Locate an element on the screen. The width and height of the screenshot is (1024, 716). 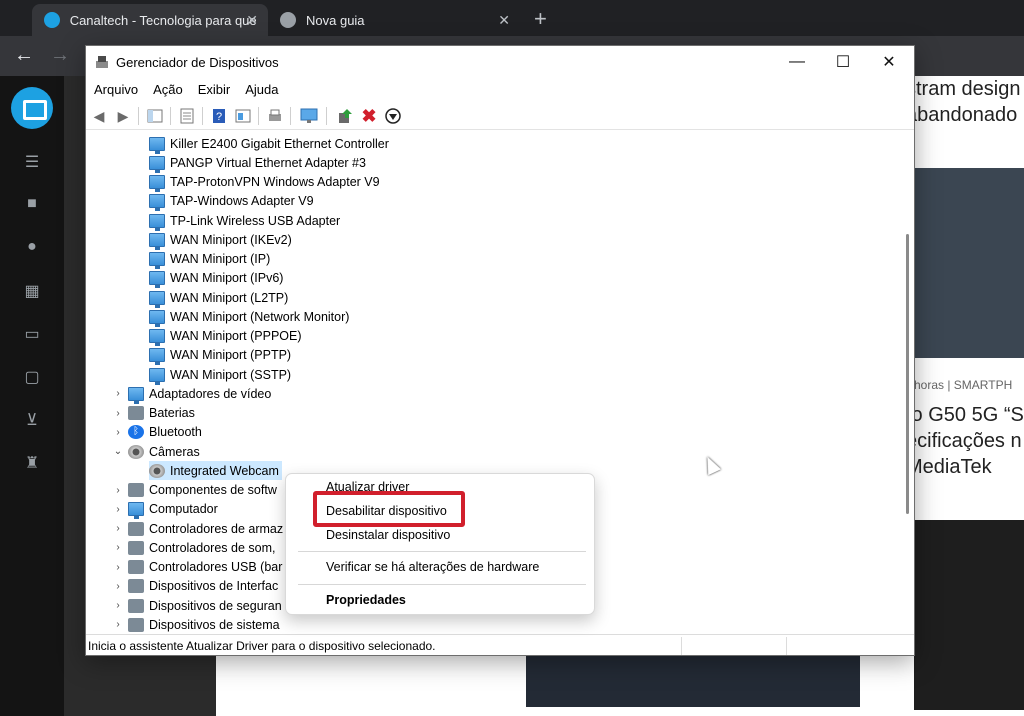
tree-row: › Controladores de som, is located at coordinates (193, 547).